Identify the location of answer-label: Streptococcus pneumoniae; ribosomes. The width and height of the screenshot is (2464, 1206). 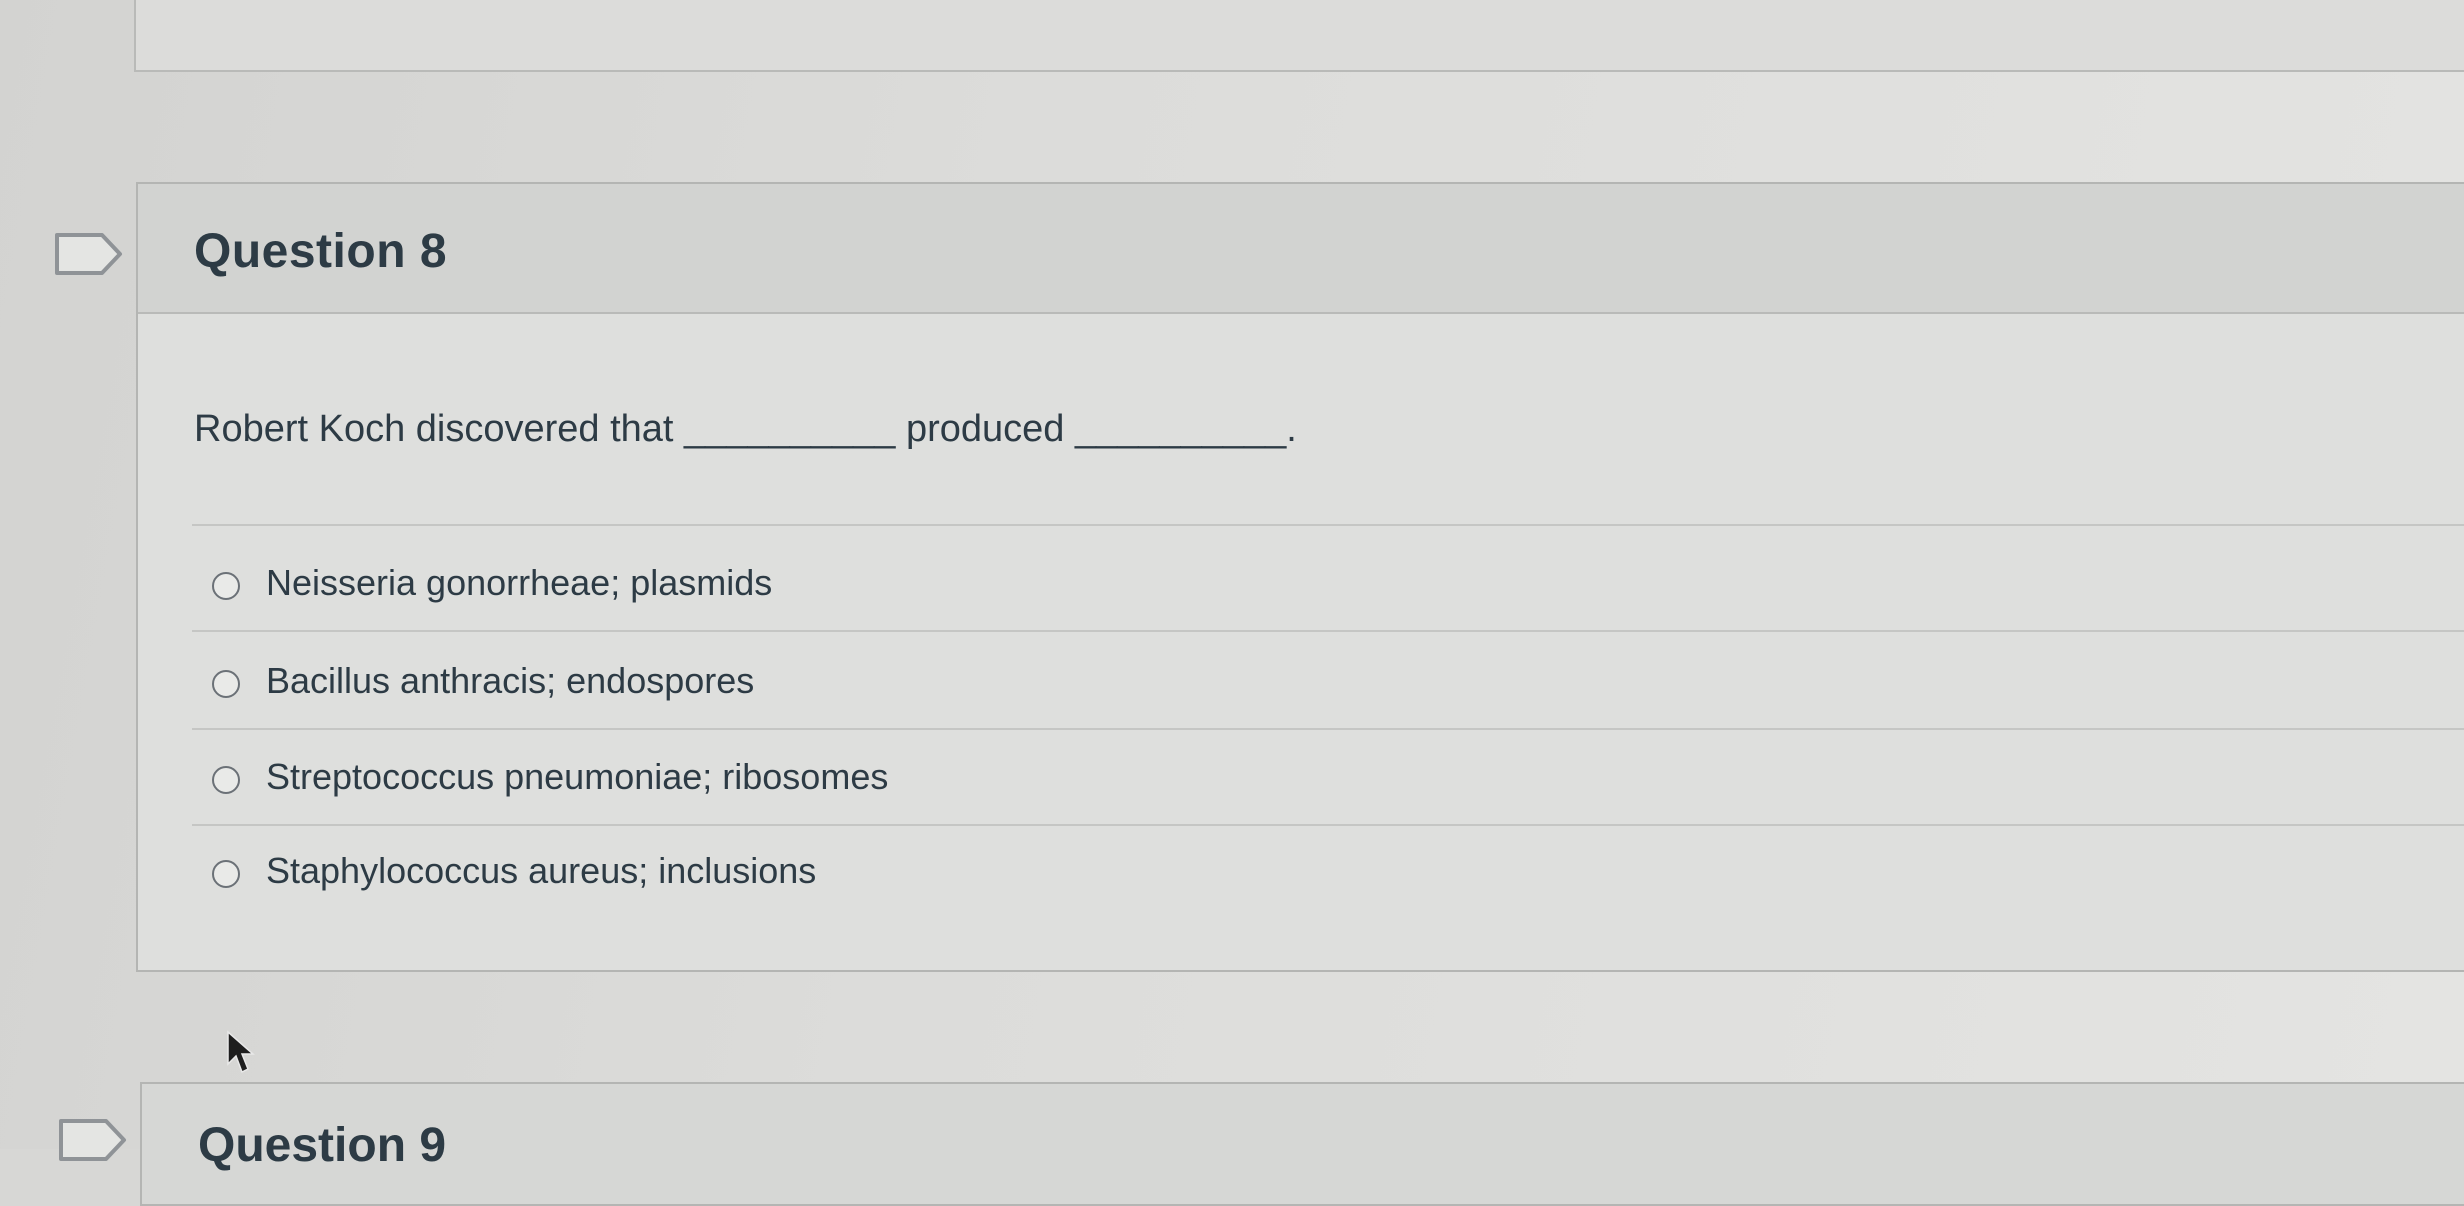
(577, 777).